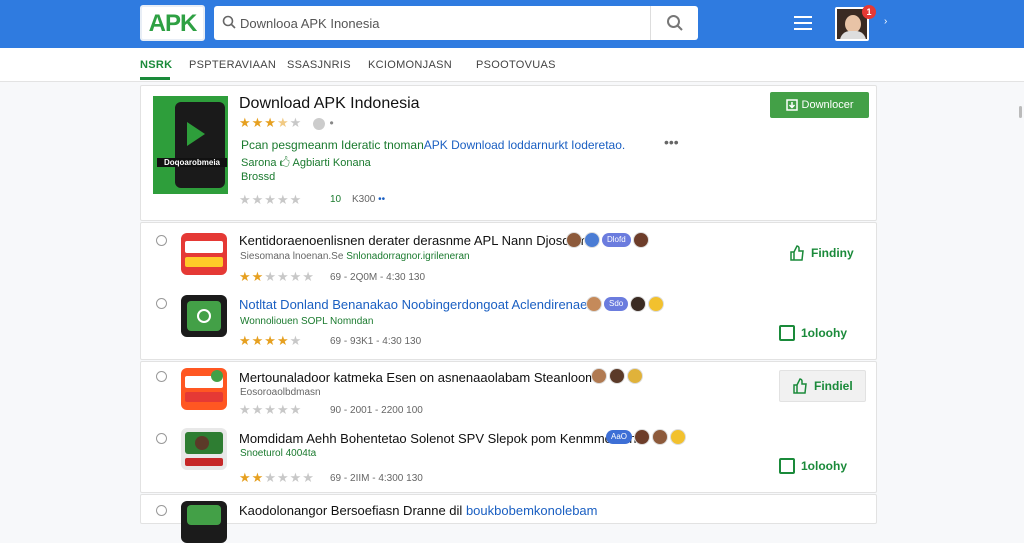 This screenshot has height=543, width=1024. Describe the element at coordinates (232, 65) in the screenshot. I see `tab-psptera: PSPTERAVIAAN` at that location.